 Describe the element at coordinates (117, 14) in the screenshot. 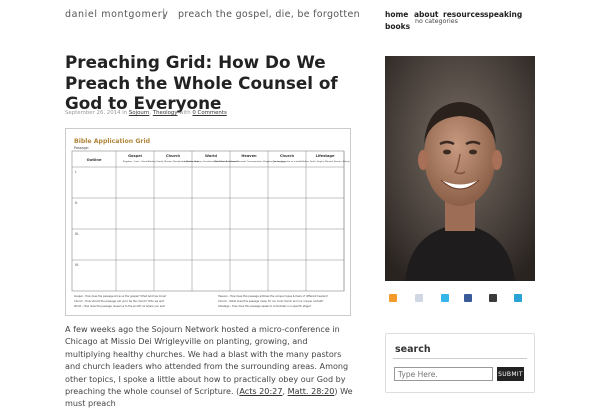

I see `site-title: daniel montgomery` at that location.